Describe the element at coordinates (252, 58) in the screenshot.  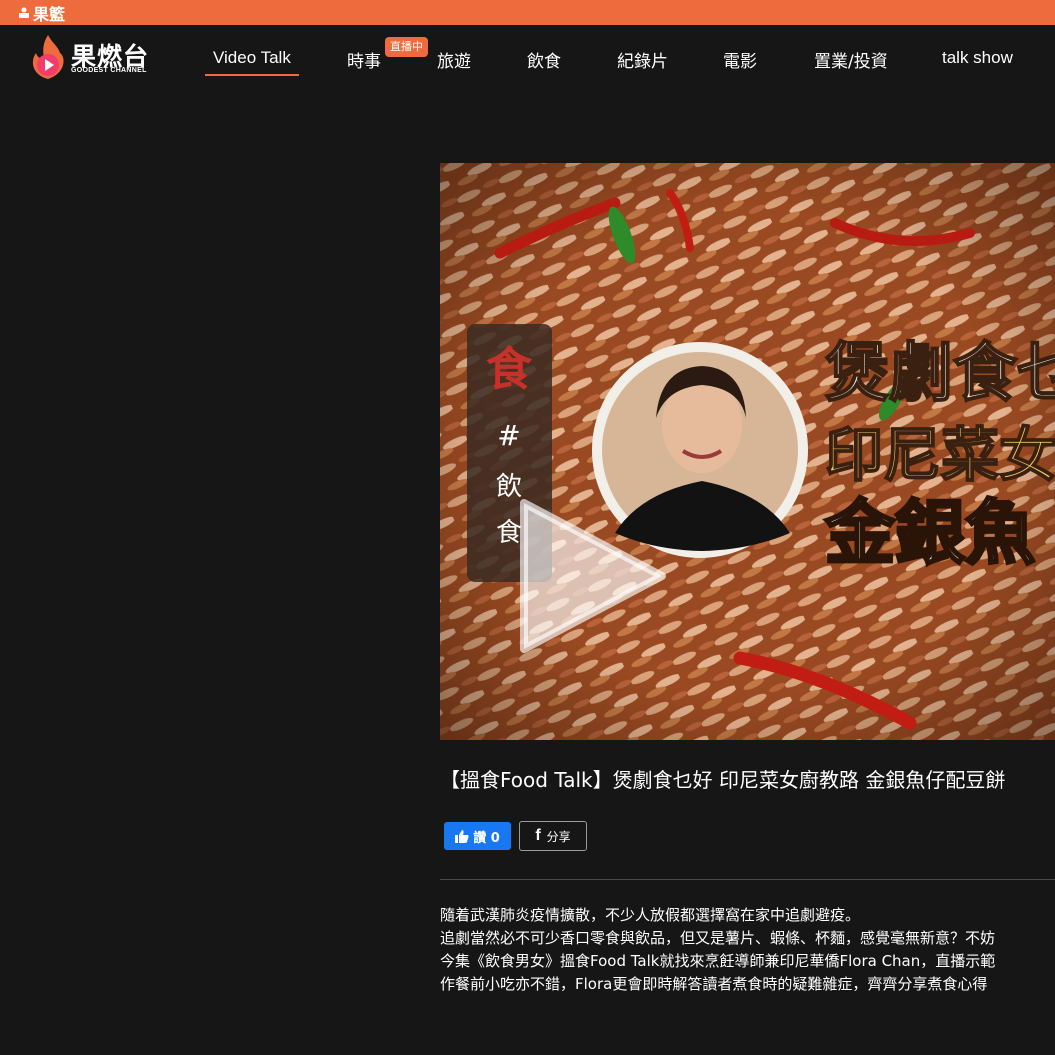
I see `nav-video-talk: Video Talk` at that location.